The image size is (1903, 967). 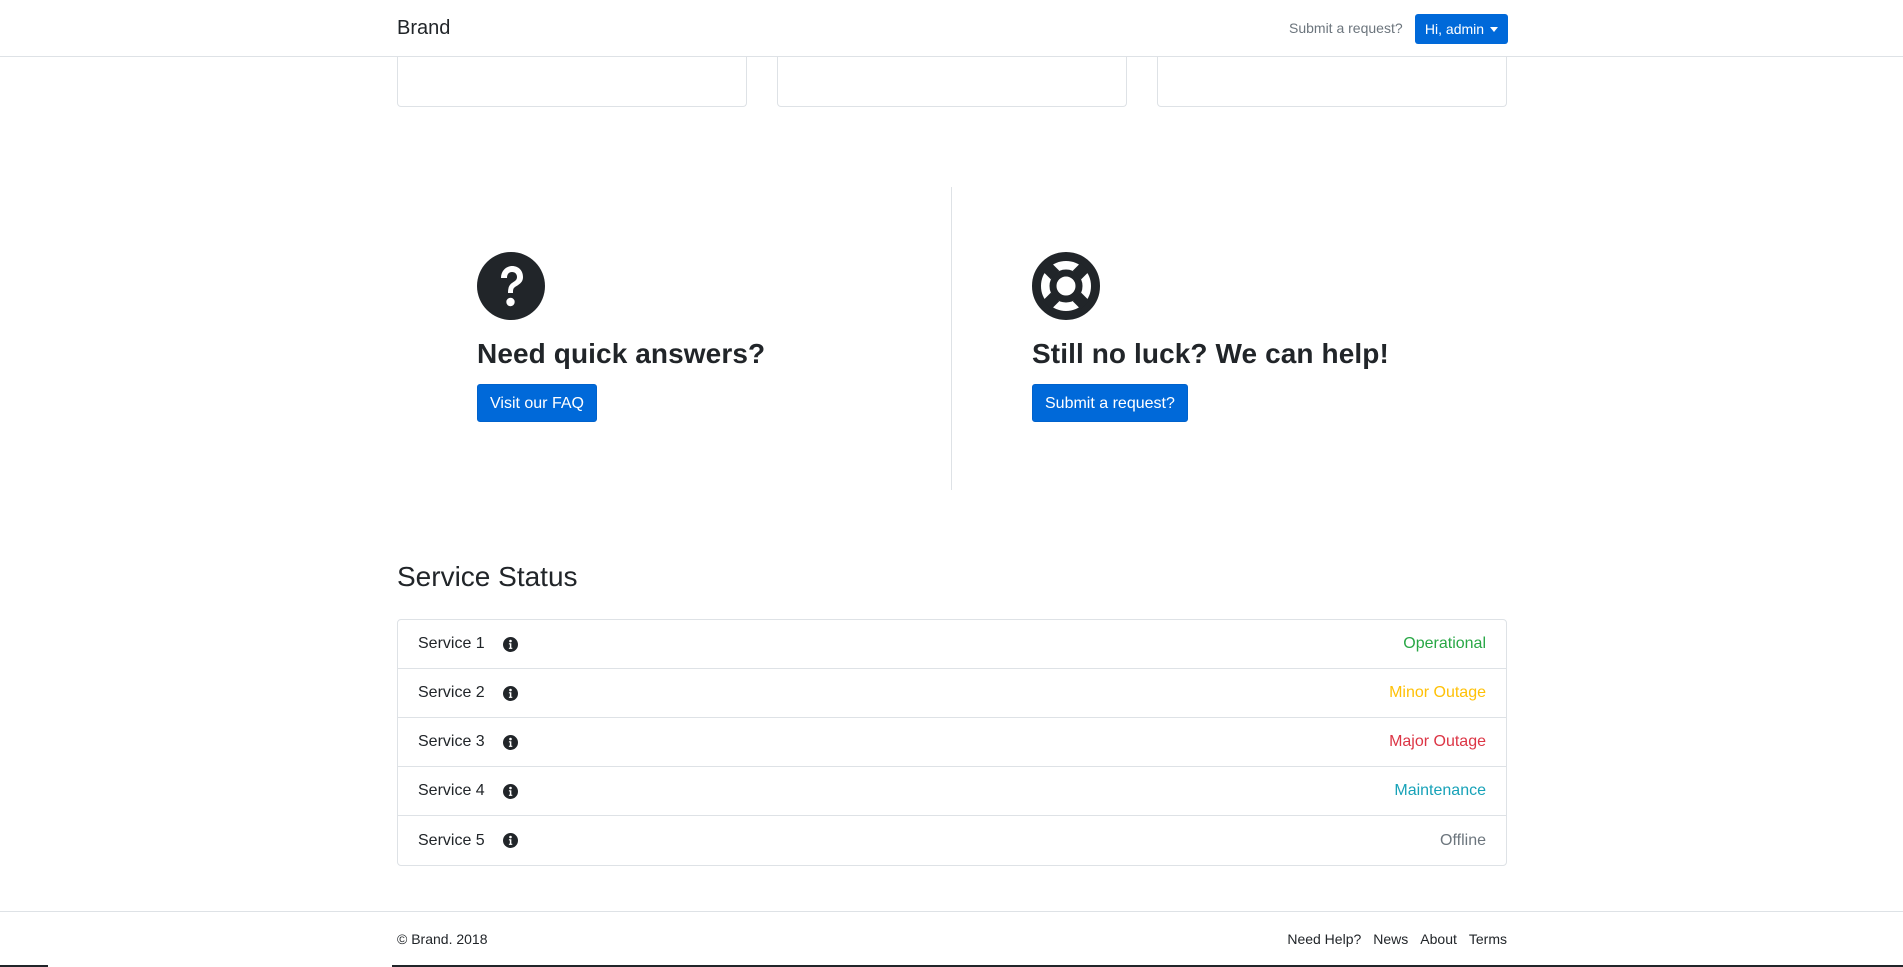 I want to click on footer-link-need-help: Need Help?, so click(x=1324, y=939).